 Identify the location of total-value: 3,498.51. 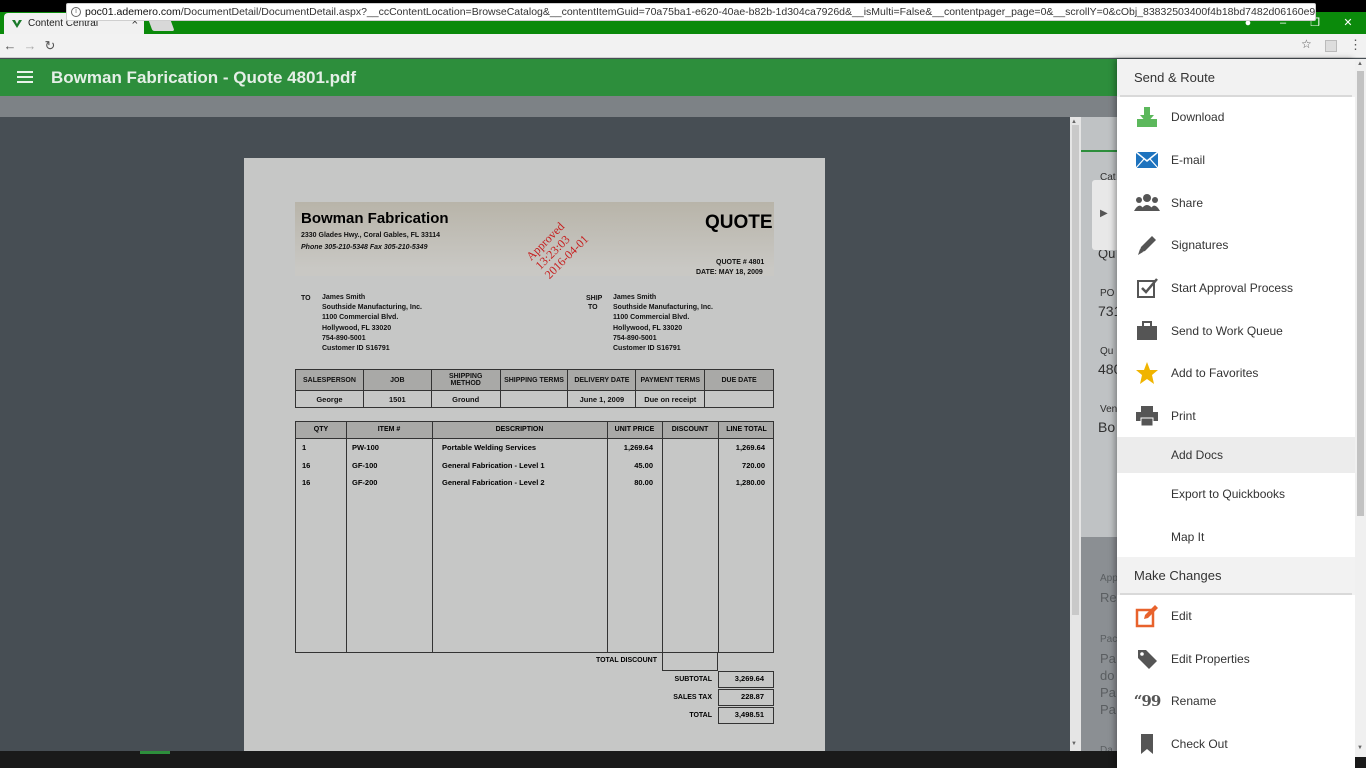
(746, 715).